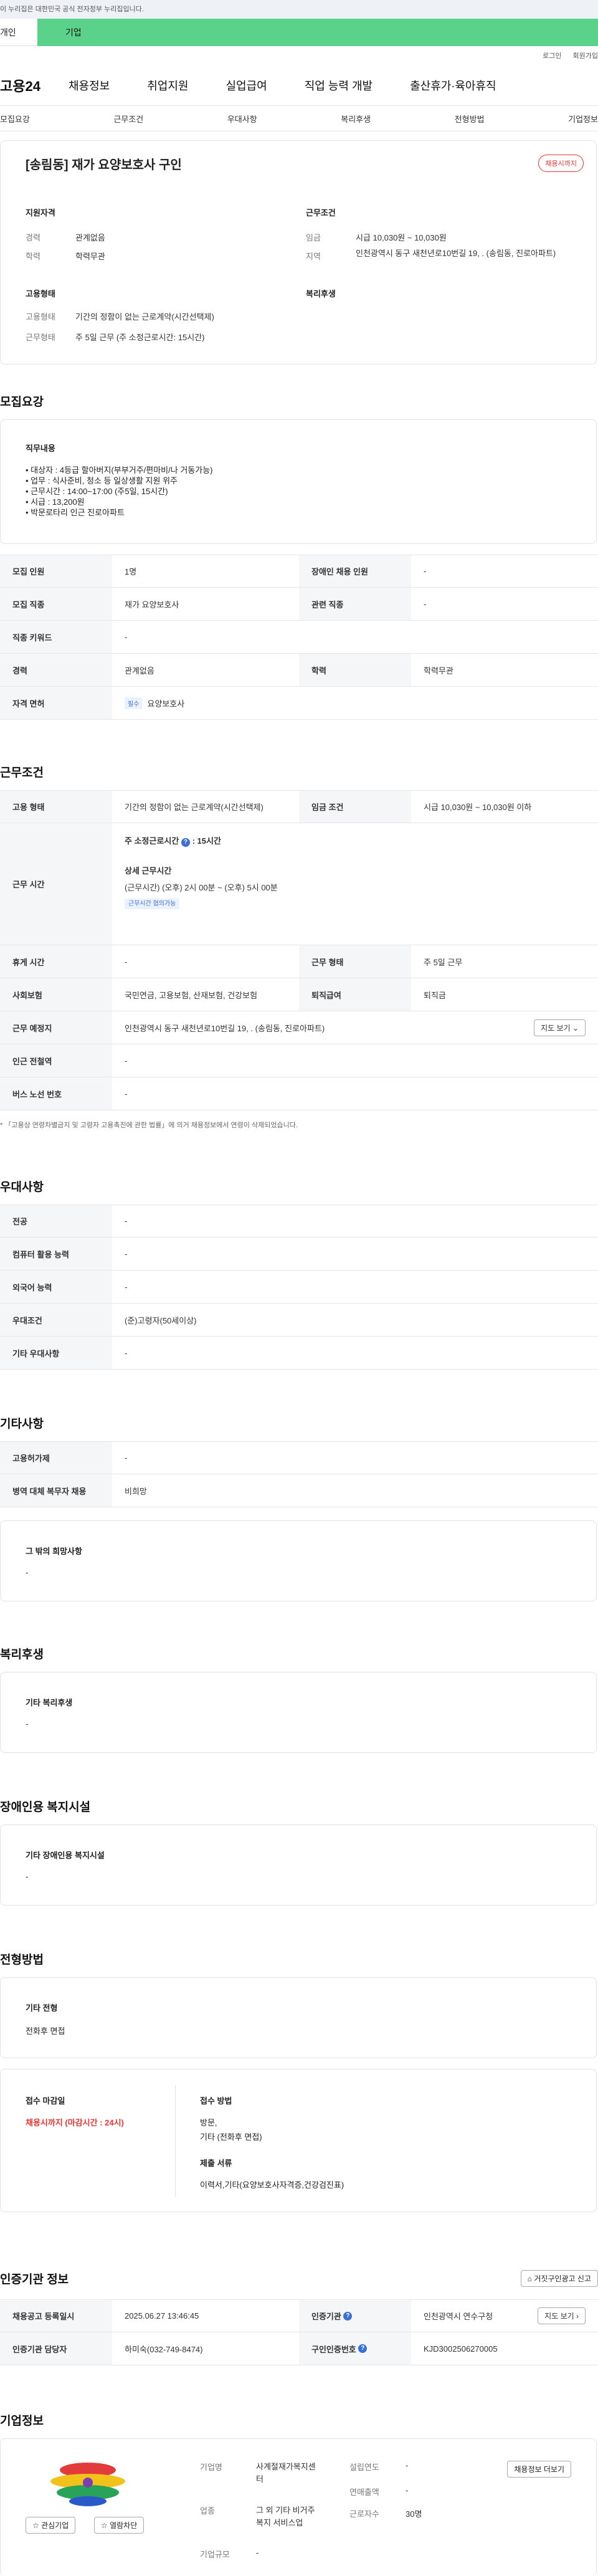 The image size is (598, 2576). What do you see at coordinates (299, 995) in the screenshot?
I see `table-row: 사회보험 국민연금, 고용보험, 산재보험, 건강보험 퇴직급여 퇴직금` at bounding box center [299, 995].